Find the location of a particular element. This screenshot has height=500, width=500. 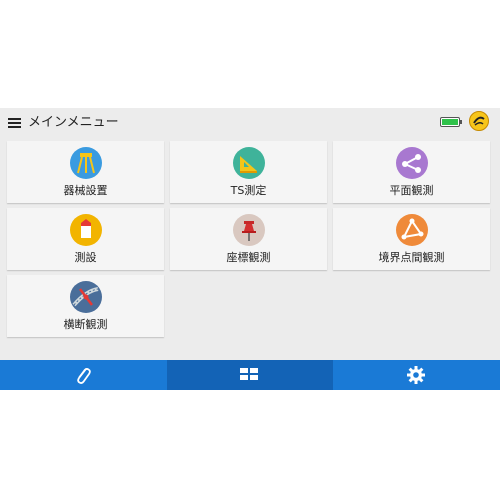

tile-label: 平面観測 is located at coordinates (411, 190).